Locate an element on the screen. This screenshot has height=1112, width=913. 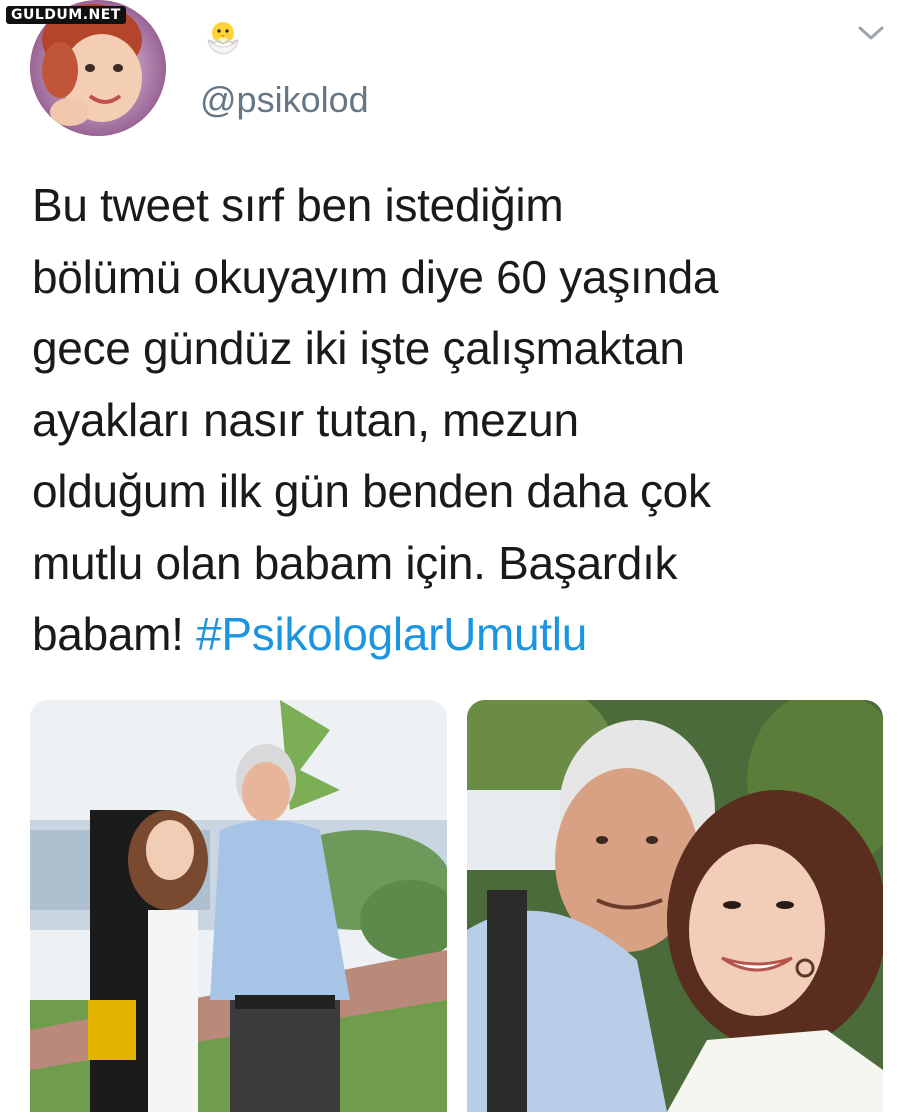
baby-chick-icon is located at coordinates (223, 38).